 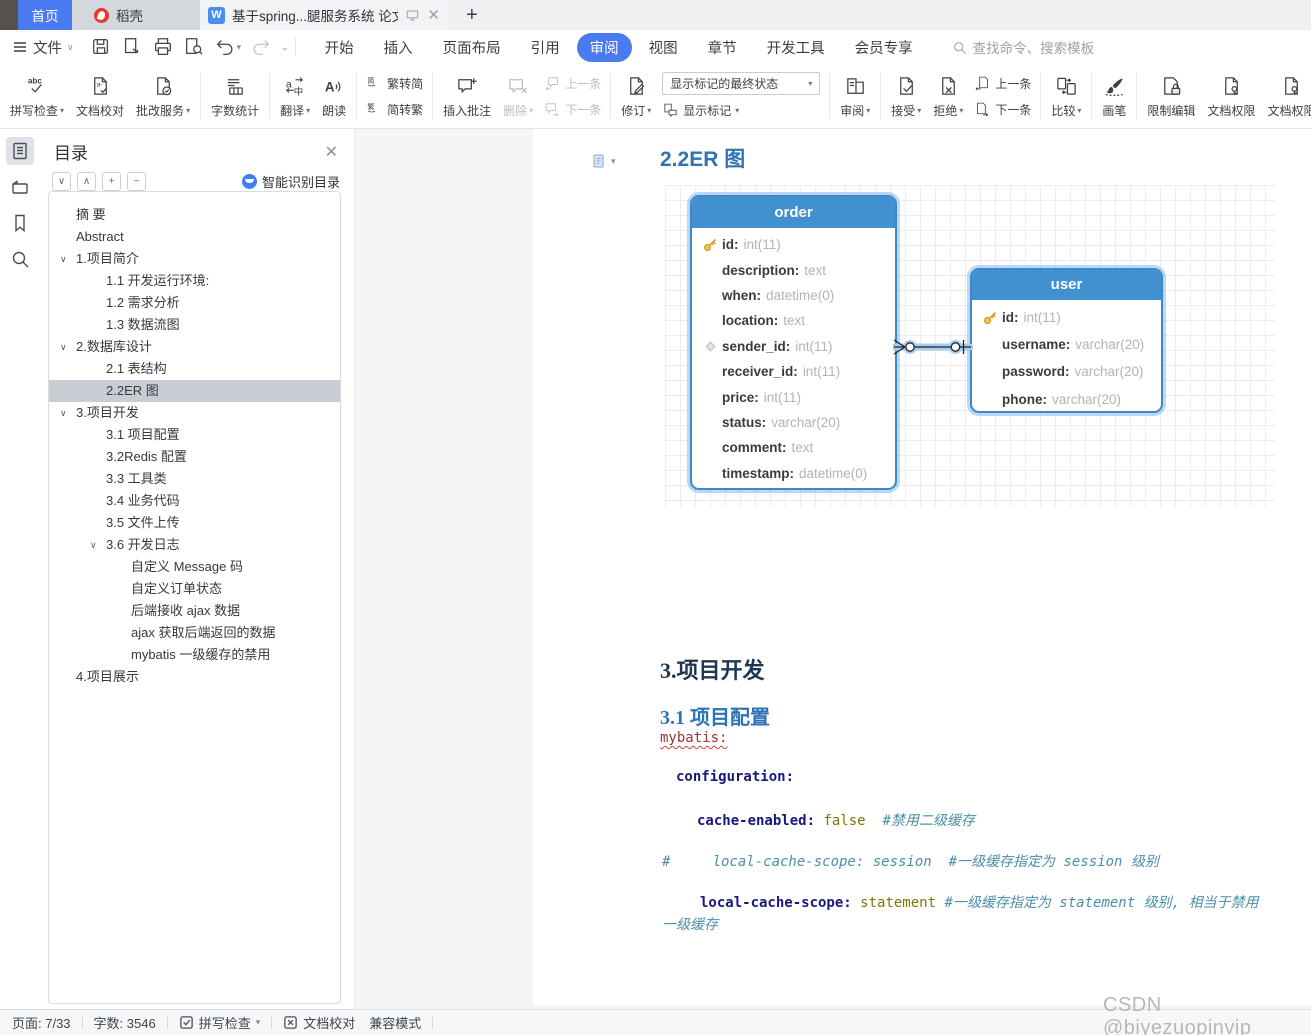 I want to click on undo-button: ▾, so click(x=227, y=47).